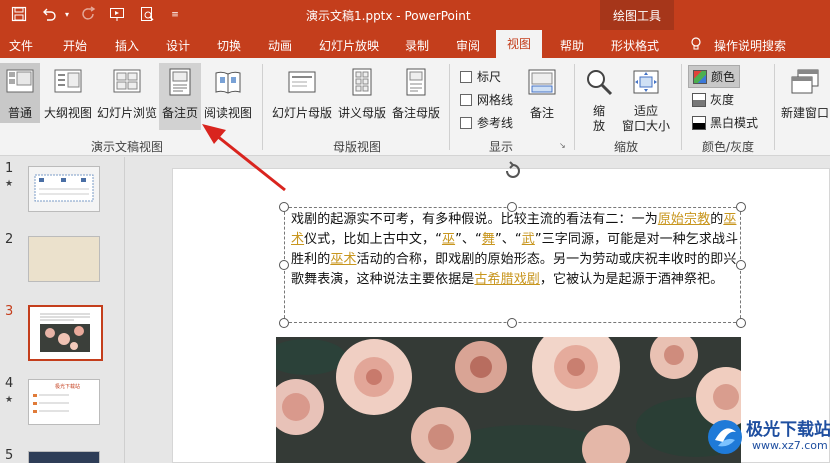 Image resolution: width=830 pixels, height=463 pixels. What do you see at coordinates (684, 219) in the screenshot?
I see `link-primitive-religion: 原始宗教` at bounding box center [684, 219].